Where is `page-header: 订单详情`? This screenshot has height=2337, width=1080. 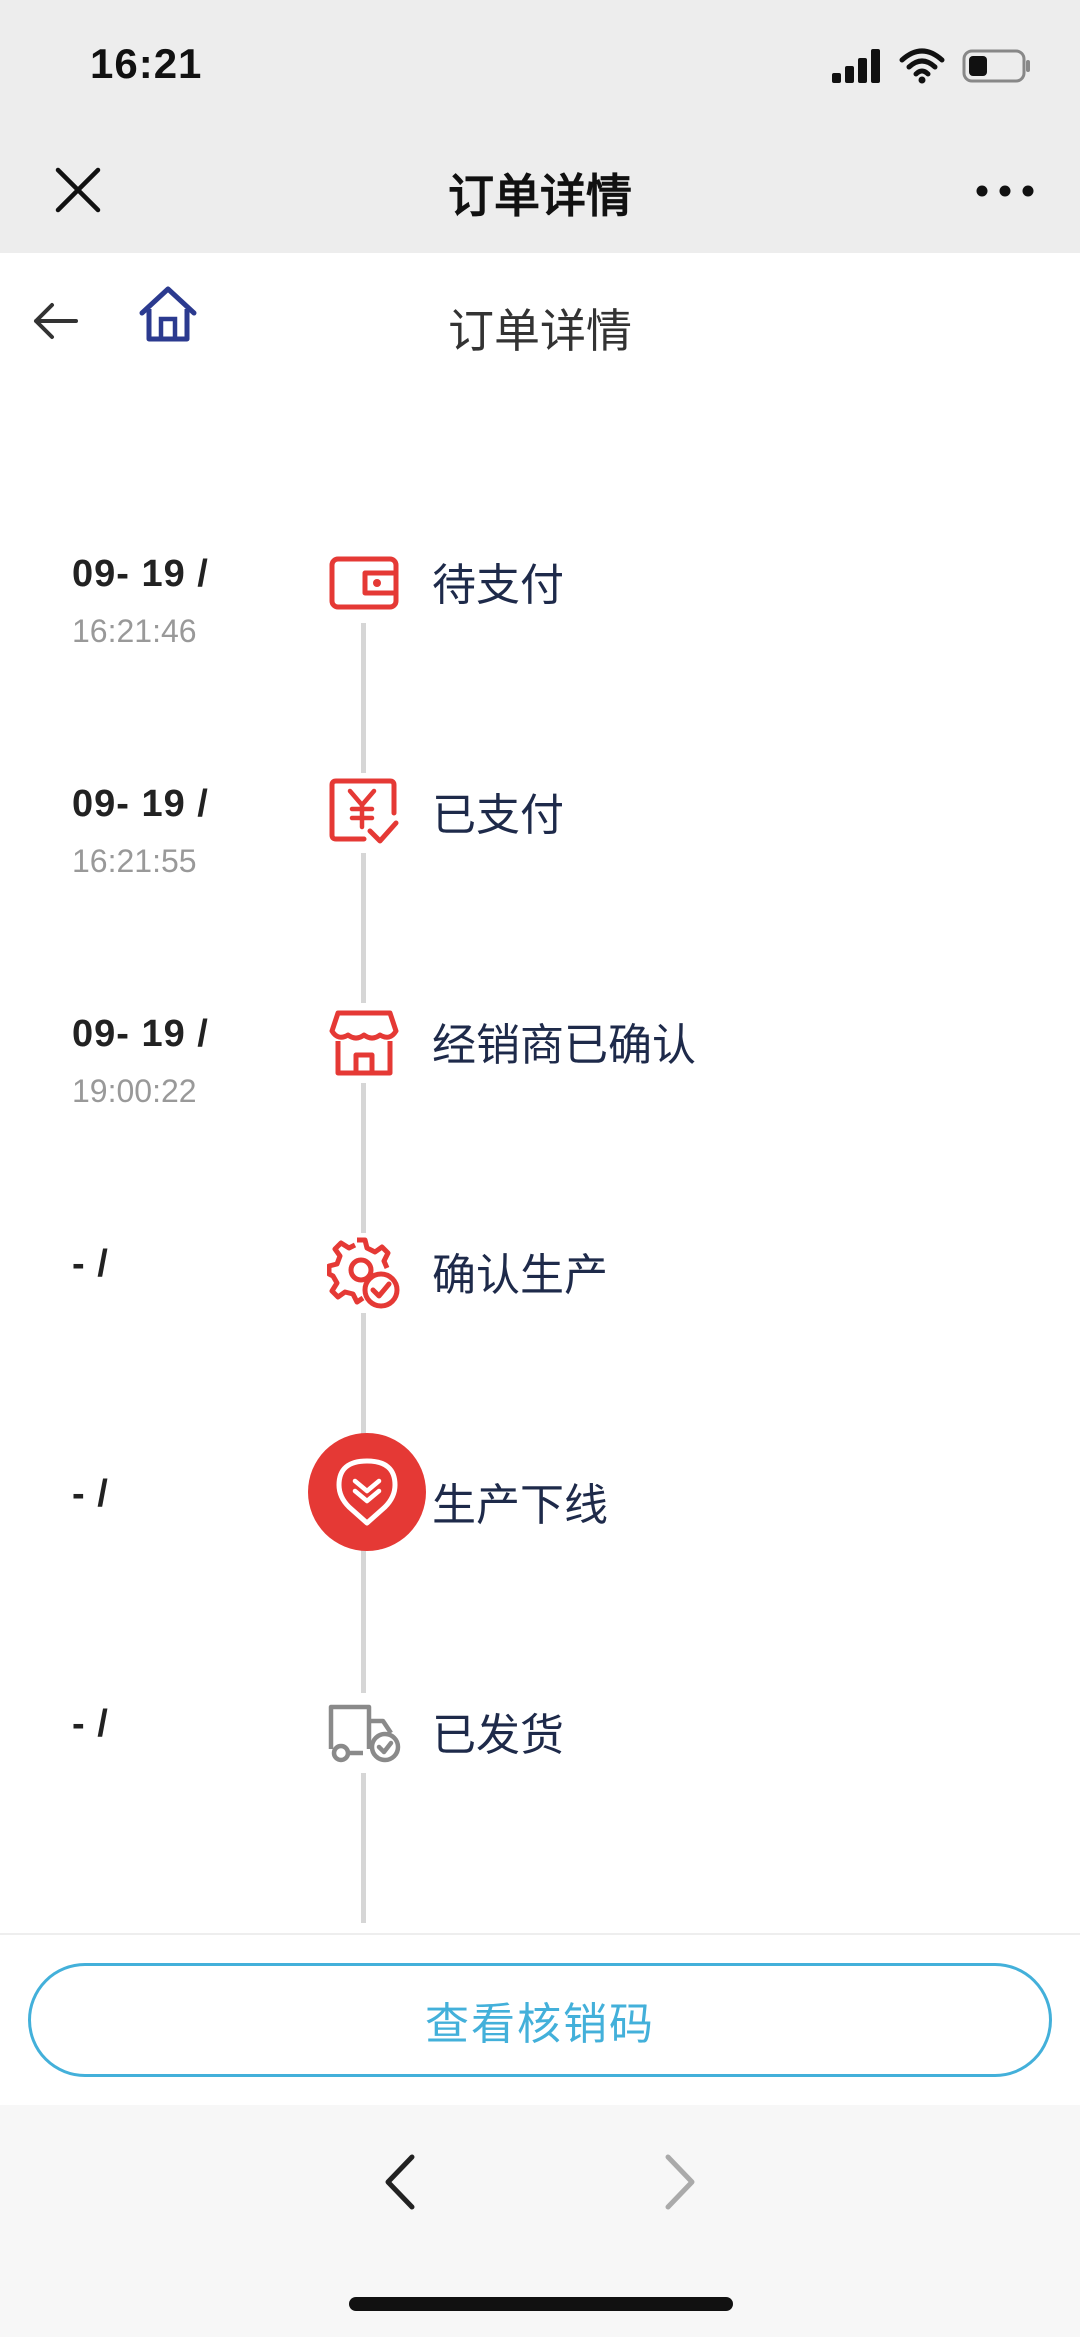
page-header: 订单详情 is located at coordinates (540, 323).